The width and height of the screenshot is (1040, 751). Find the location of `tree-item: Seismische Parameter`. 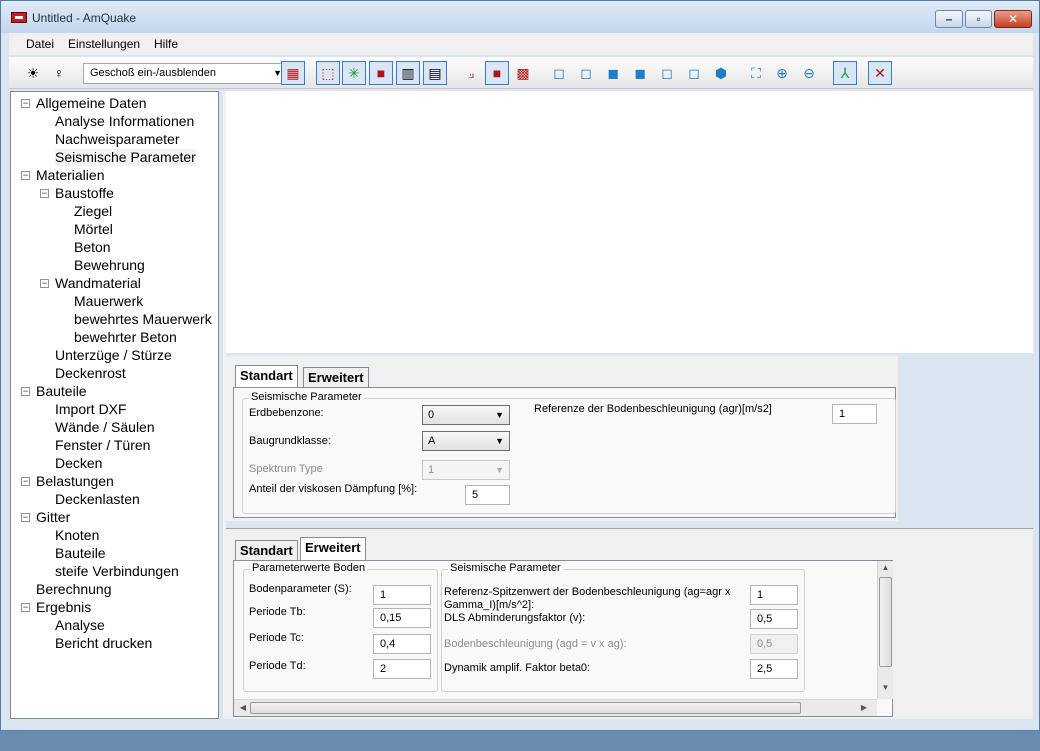

tree-item: Seismische Parameter is located at coordinates (125, 157).